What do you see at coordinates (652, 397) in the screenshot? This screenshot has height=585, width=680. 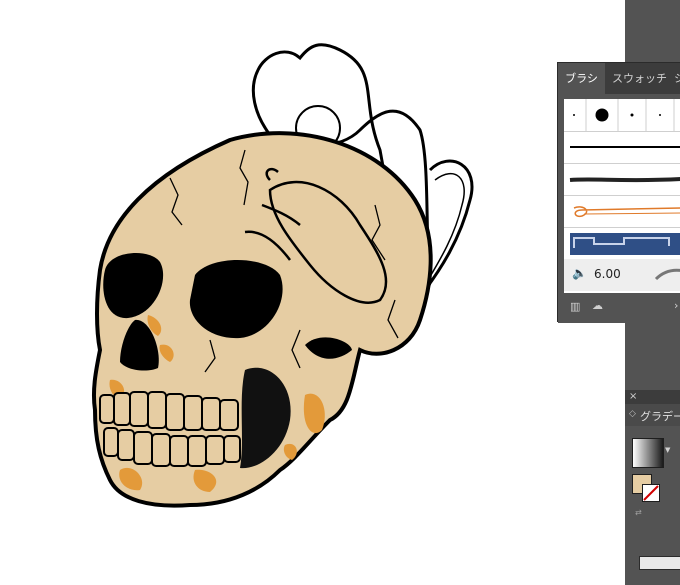 I see `gradient-panel-topbar: ×` at bounding box center [652, 397].